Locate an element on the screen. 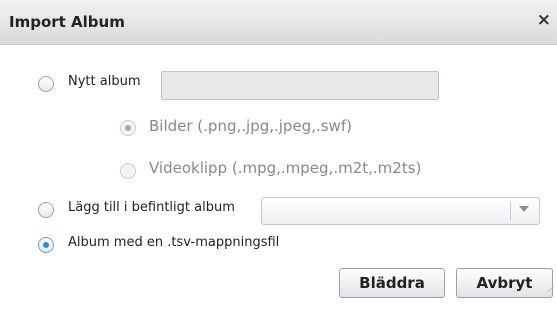  existing-album-label: Lägg till i befintligt album is located at coordinates (151, 207).